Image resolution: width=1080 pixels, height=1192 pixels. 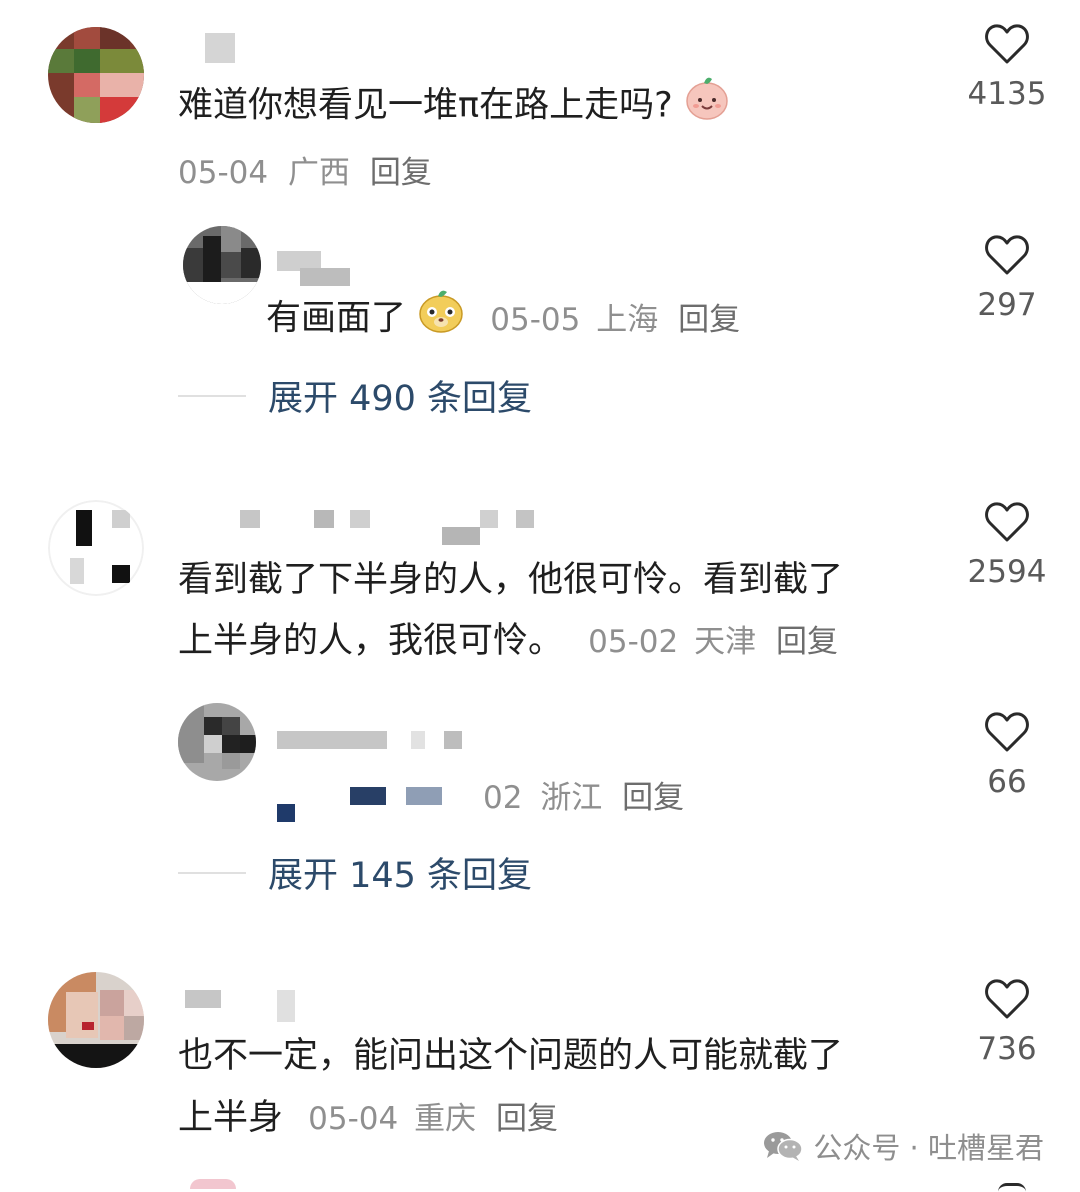 What do you see at coordinates (633, 642) in the screenshot?
I see `comment-date: 05-02` at bounding box center [633, 642].